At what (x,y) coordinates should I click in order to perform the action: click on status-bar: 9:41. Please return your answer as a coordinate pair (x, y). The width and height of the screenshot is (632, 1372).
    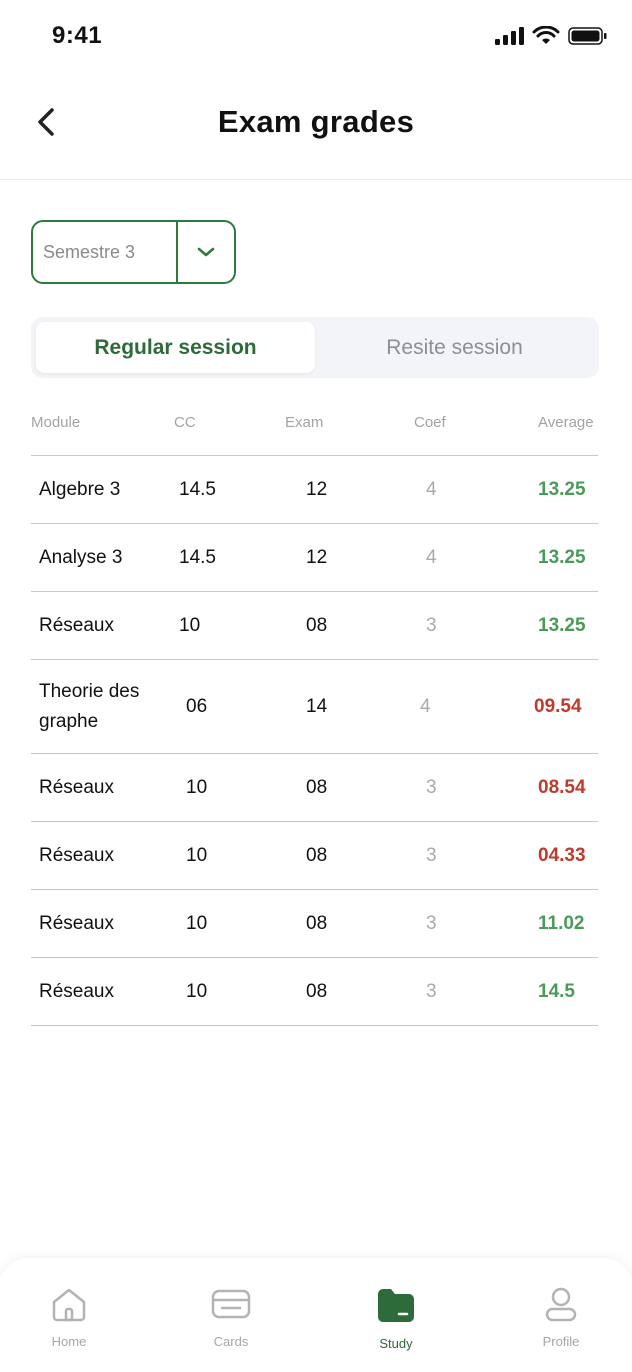
    Looking at the image, I should click on (316, 36).